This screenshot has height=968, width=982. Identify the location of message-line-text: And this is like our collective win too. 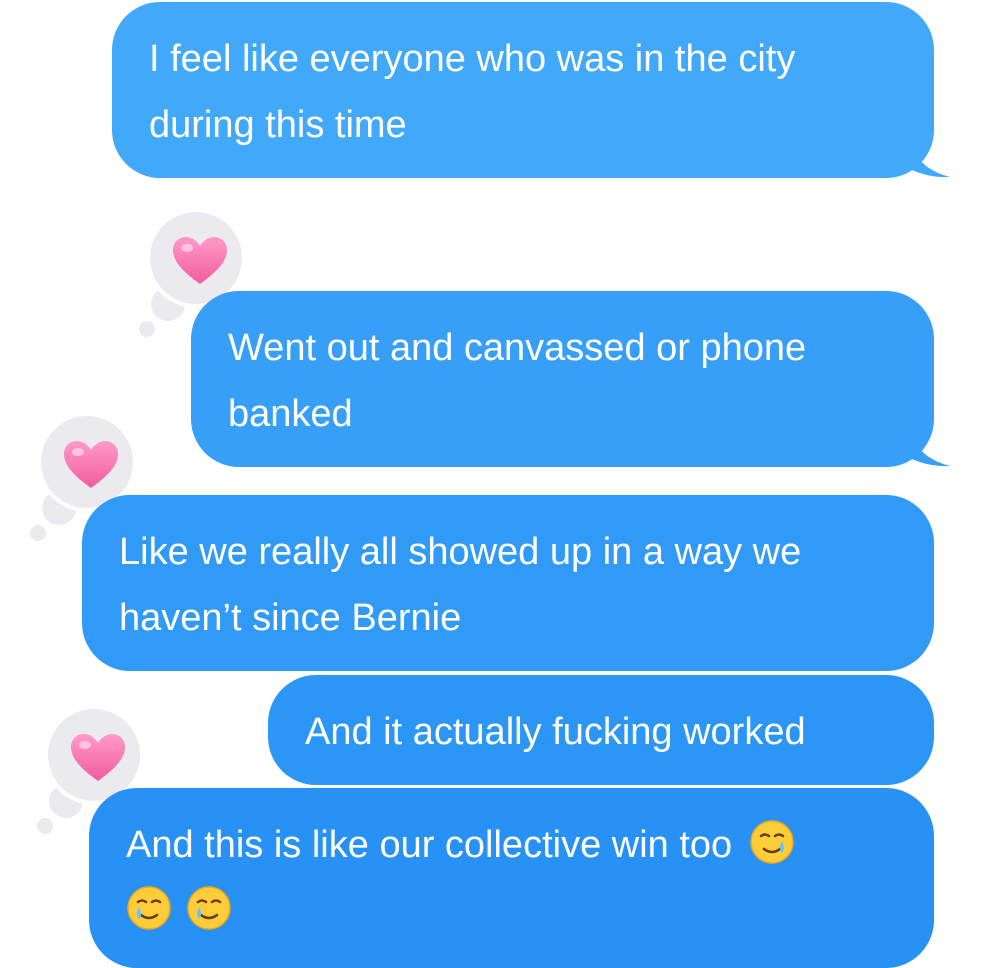
(429, 845).